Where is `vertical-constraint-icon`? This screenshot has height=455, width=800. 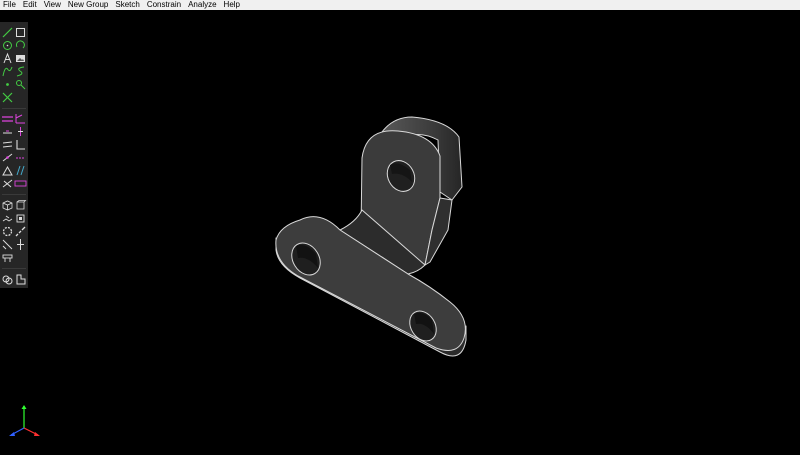
vertical-constraint-icon is located at coordinates (20, 131).